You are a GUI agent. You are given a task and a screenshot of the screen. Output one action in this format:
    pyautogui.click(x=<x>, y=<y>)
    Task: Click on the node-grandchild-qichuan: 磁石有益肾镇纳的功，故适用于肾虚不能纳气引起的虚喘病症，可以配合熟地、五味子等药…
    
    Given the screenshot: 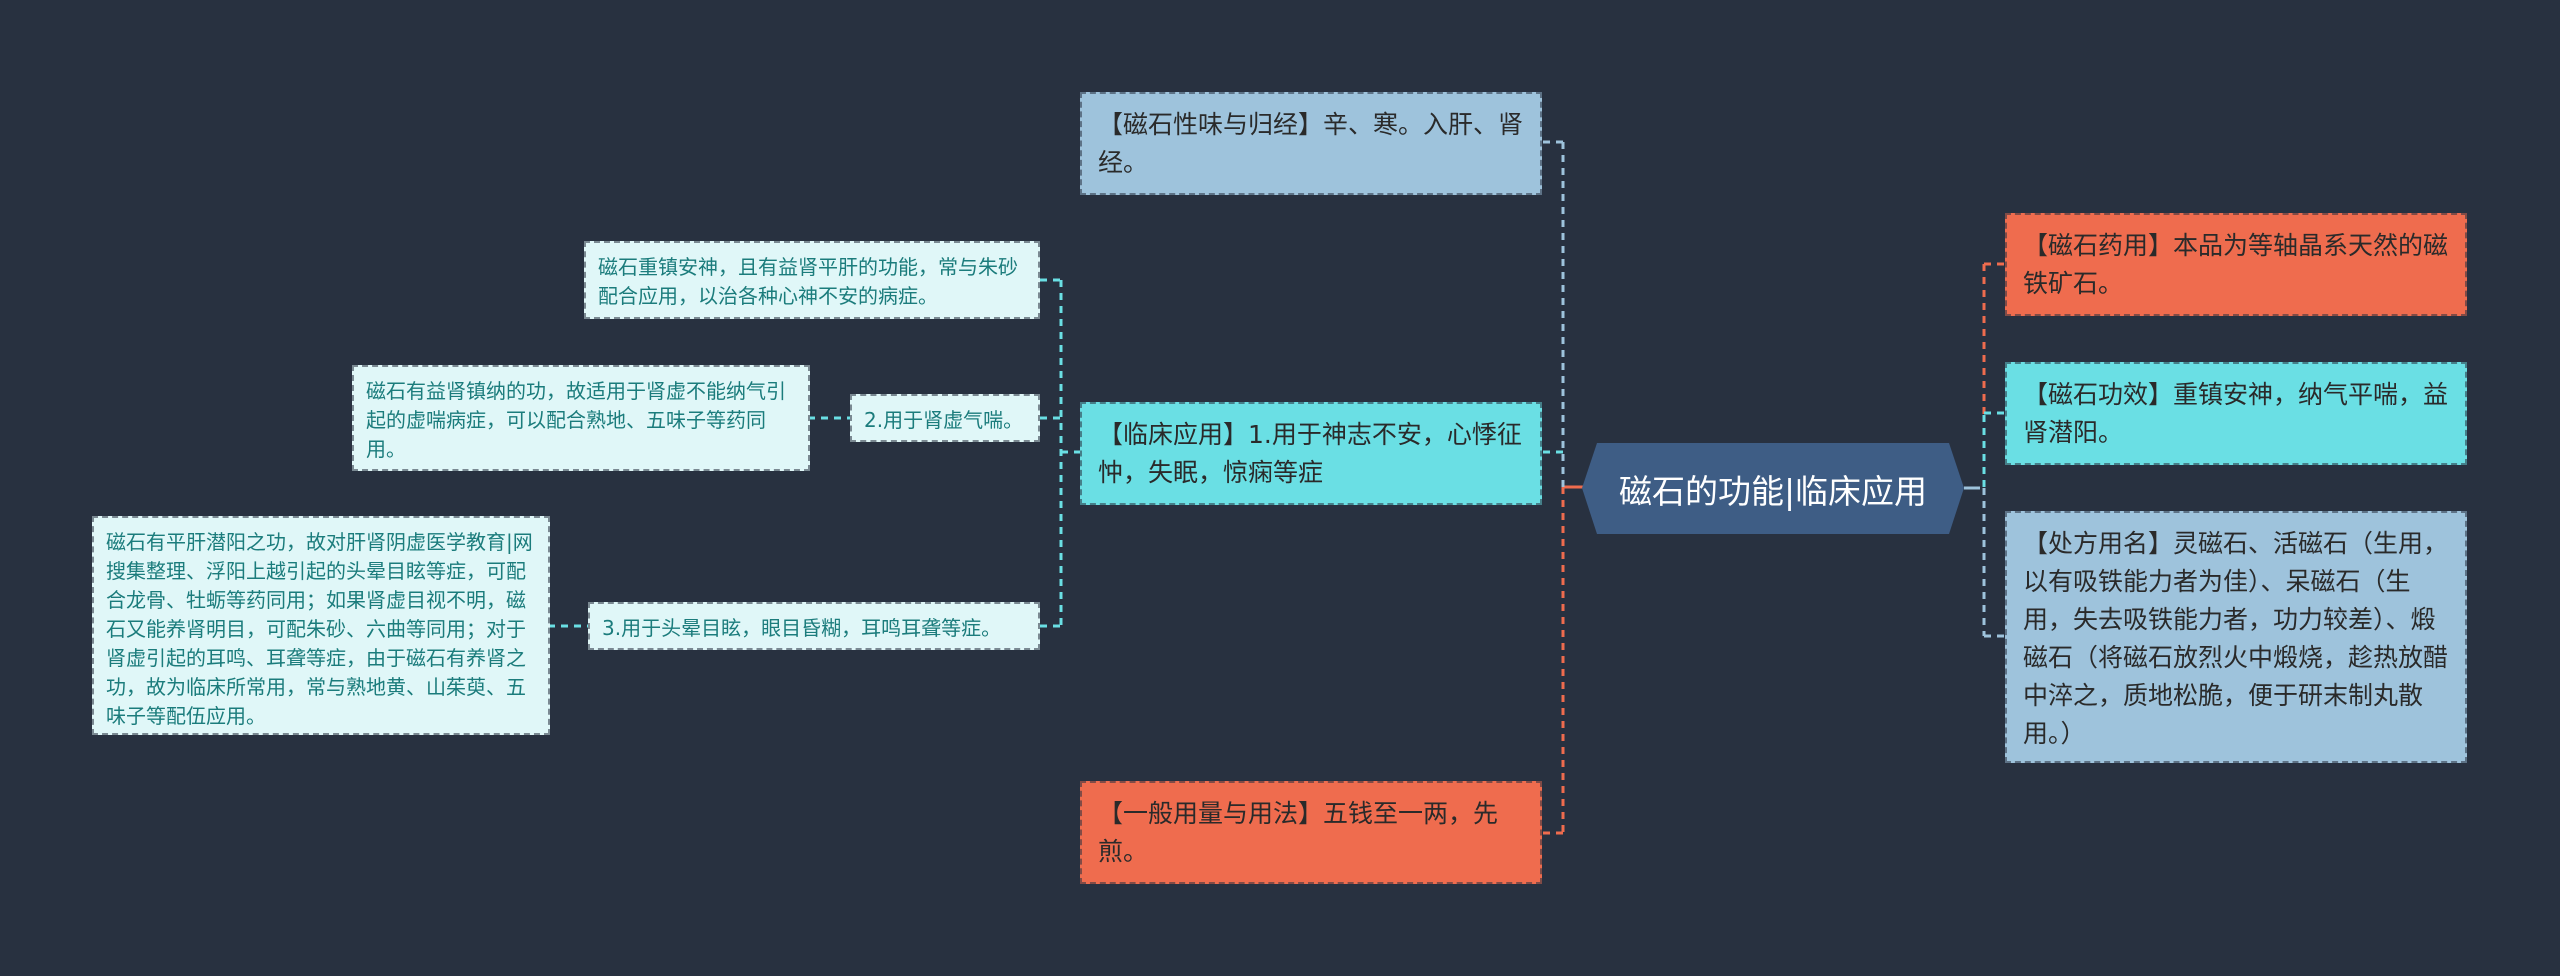 What is the action you would take?
    pyautogui.click(x=581, y=418)
    